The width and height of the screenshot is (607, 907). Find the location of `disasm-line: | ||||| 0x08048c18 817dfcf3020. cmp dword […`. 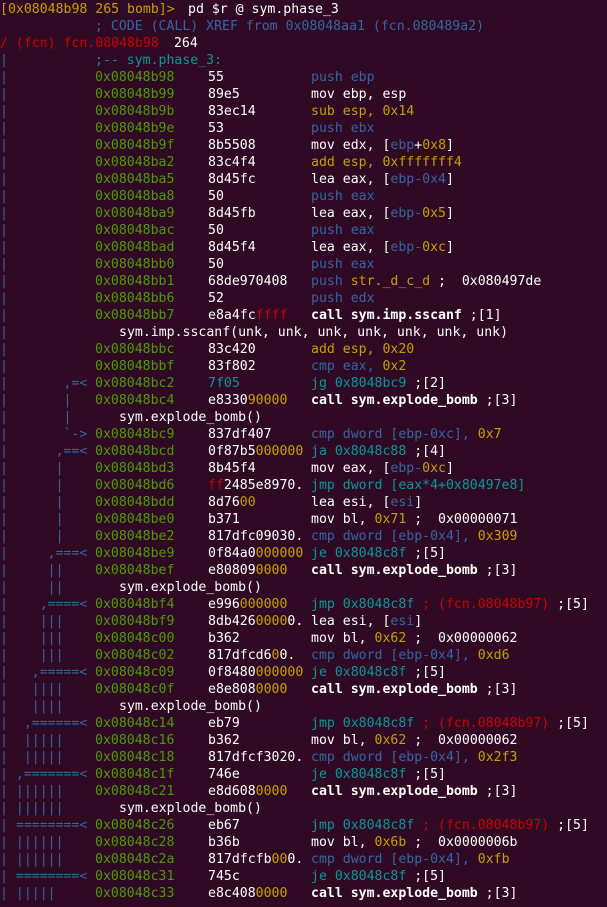

disasm-line: | ||||| 0x08048c18 817dfcf3020. cmp dword [… is located at coordinates (303, 757).